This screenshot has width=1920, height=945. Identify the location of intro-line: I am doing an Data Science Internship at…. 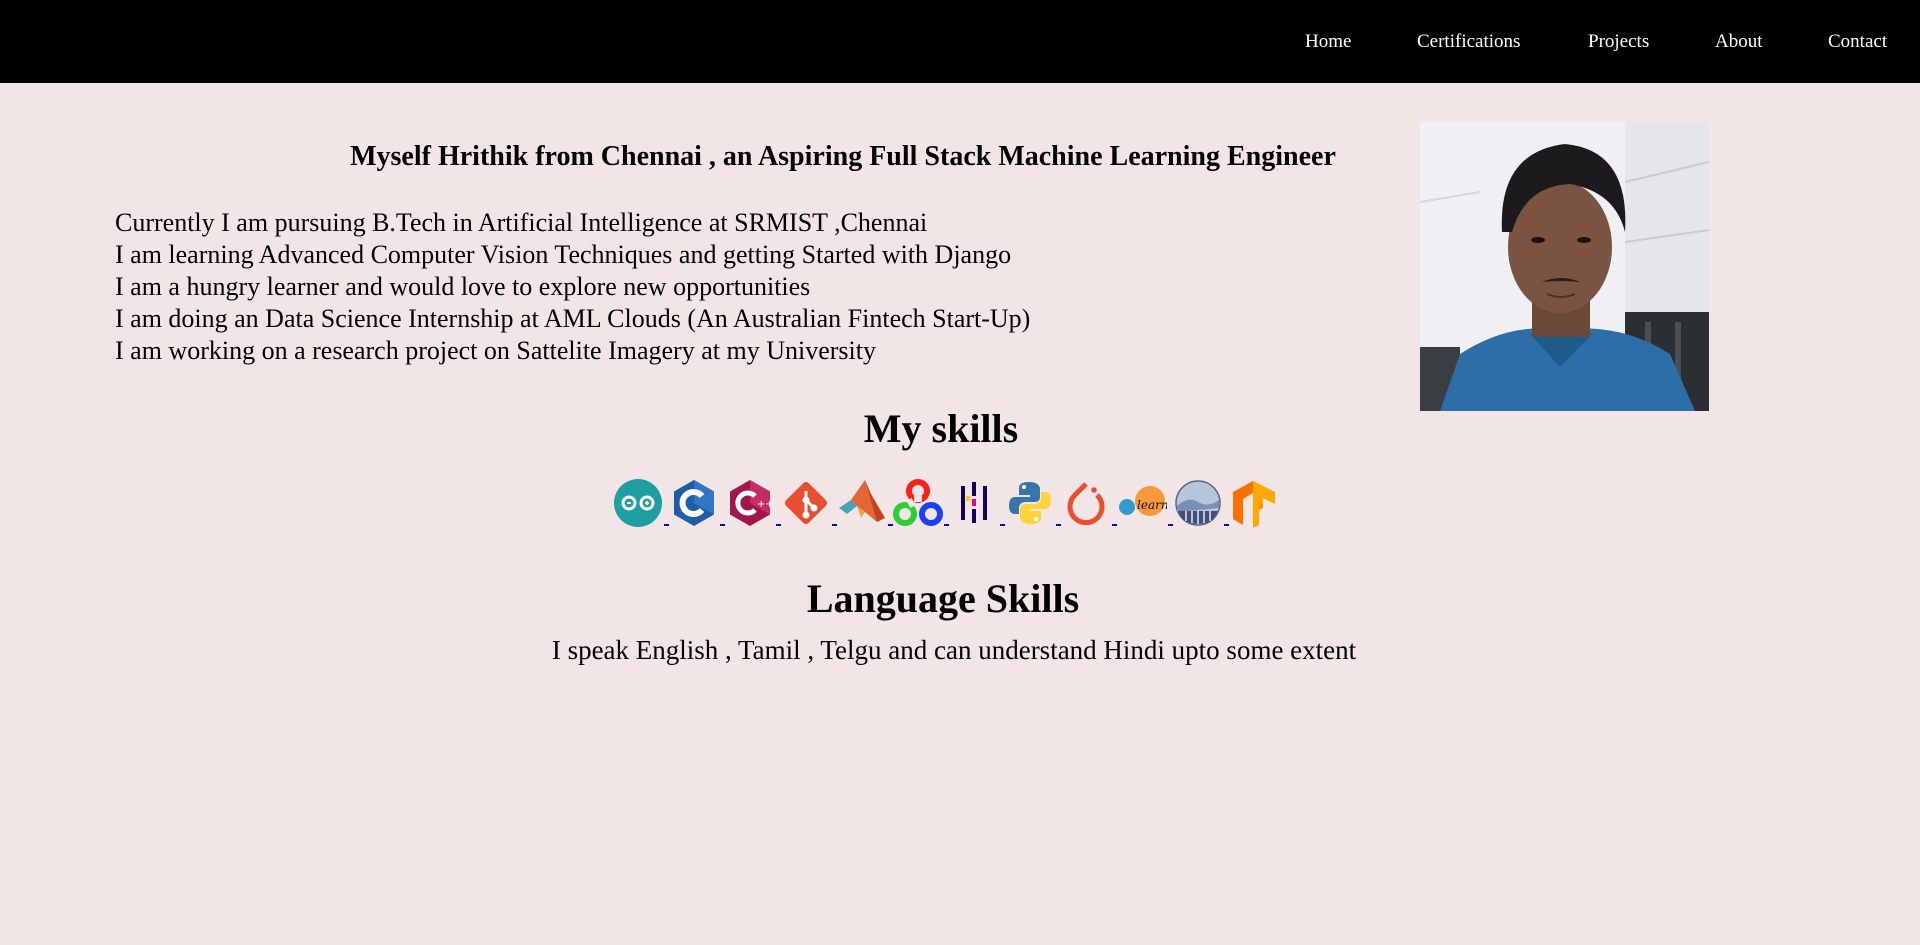
(573, 318).